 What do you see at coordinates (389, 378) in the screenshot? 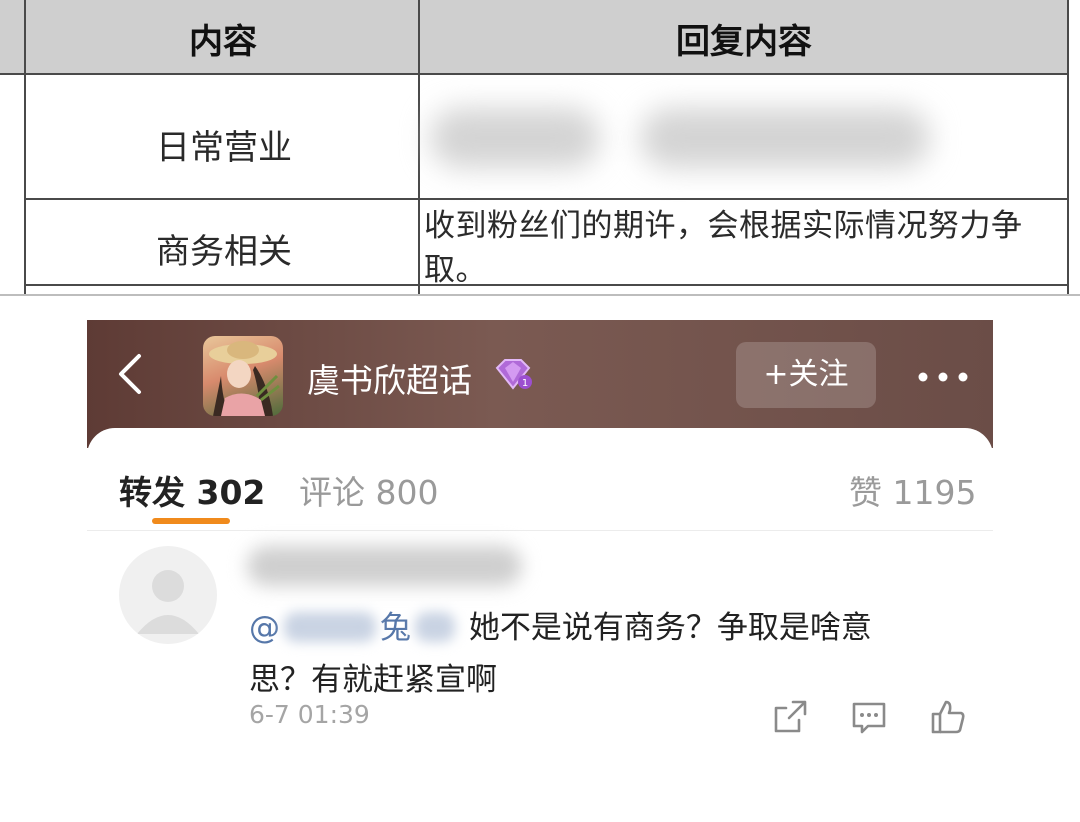
I see `chaohua-title: 虞书欣超话` at bounding box center [389, 378].